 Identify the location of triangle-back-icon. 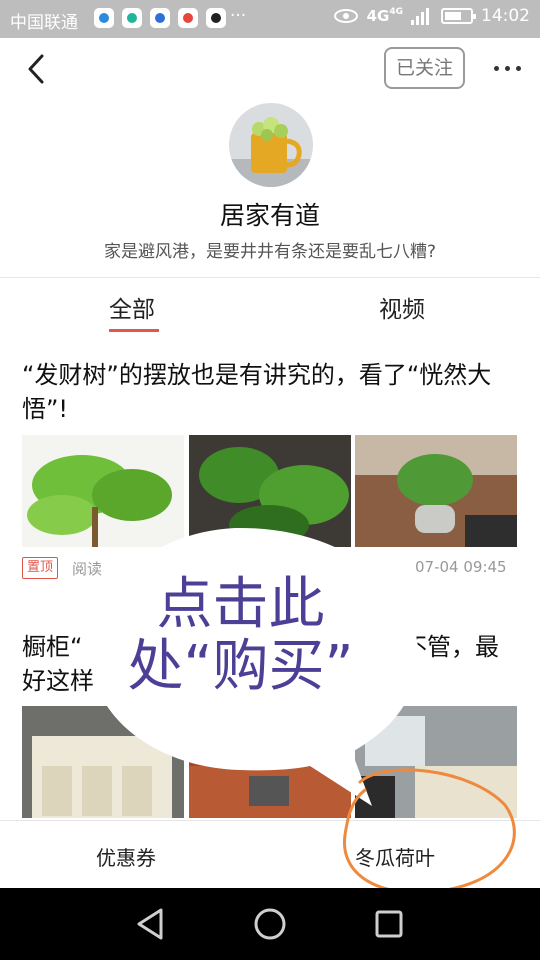
(150, 924).